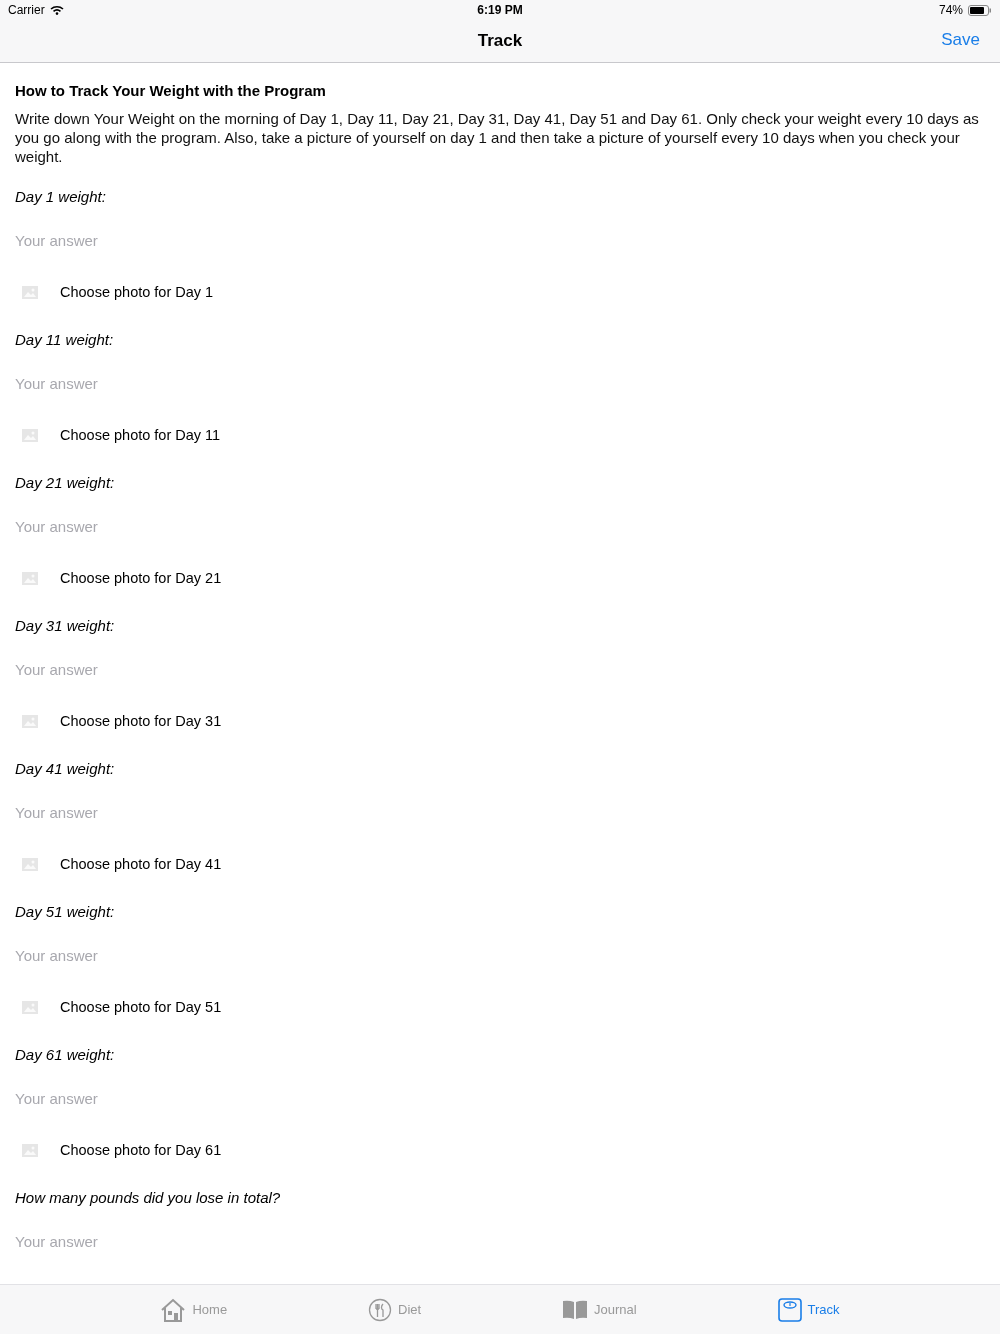  I want to click on house-icon, so click(173, 1309).